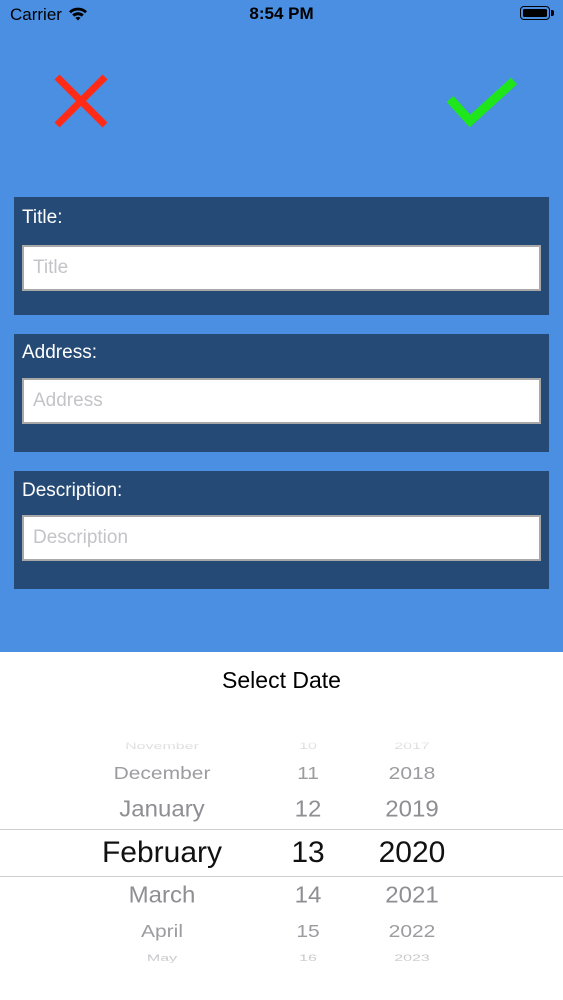 The image size is (563, 1000). Describe the element at coordinates (412, 809) in the screenshot. I see `year-wheel-item: 2019` at that location.